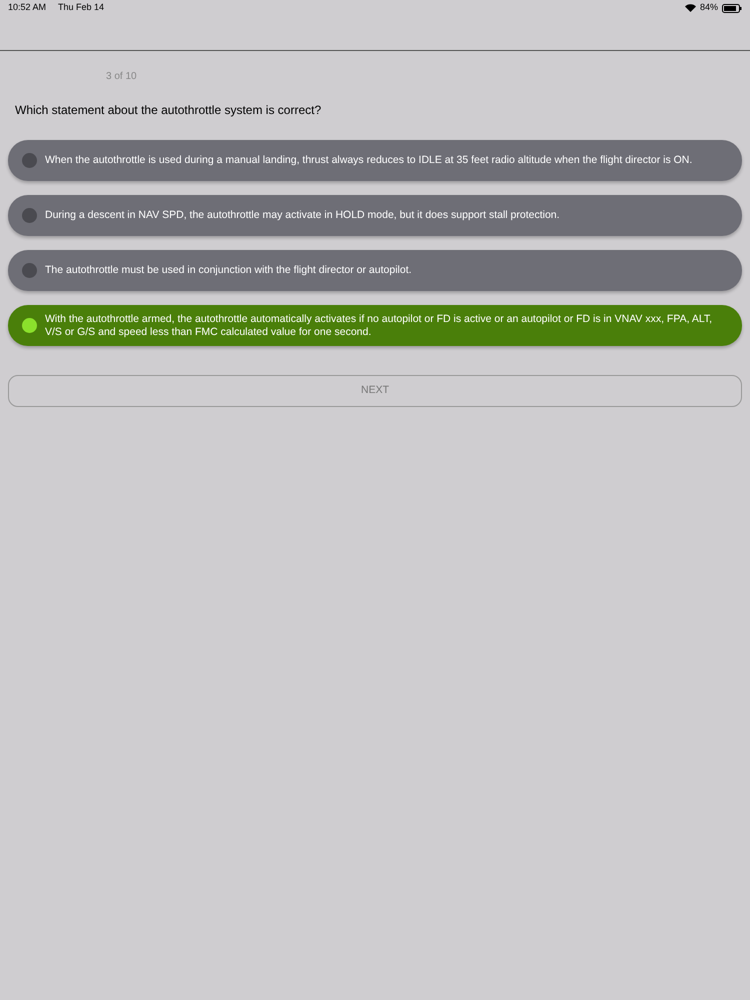 The image size is (750, 1000). What do you see at coordinates (168, 110) in the screenshot?
I see `question-text: Which statement about the autothrottle system is correct?` at bounding box center [168, 110].